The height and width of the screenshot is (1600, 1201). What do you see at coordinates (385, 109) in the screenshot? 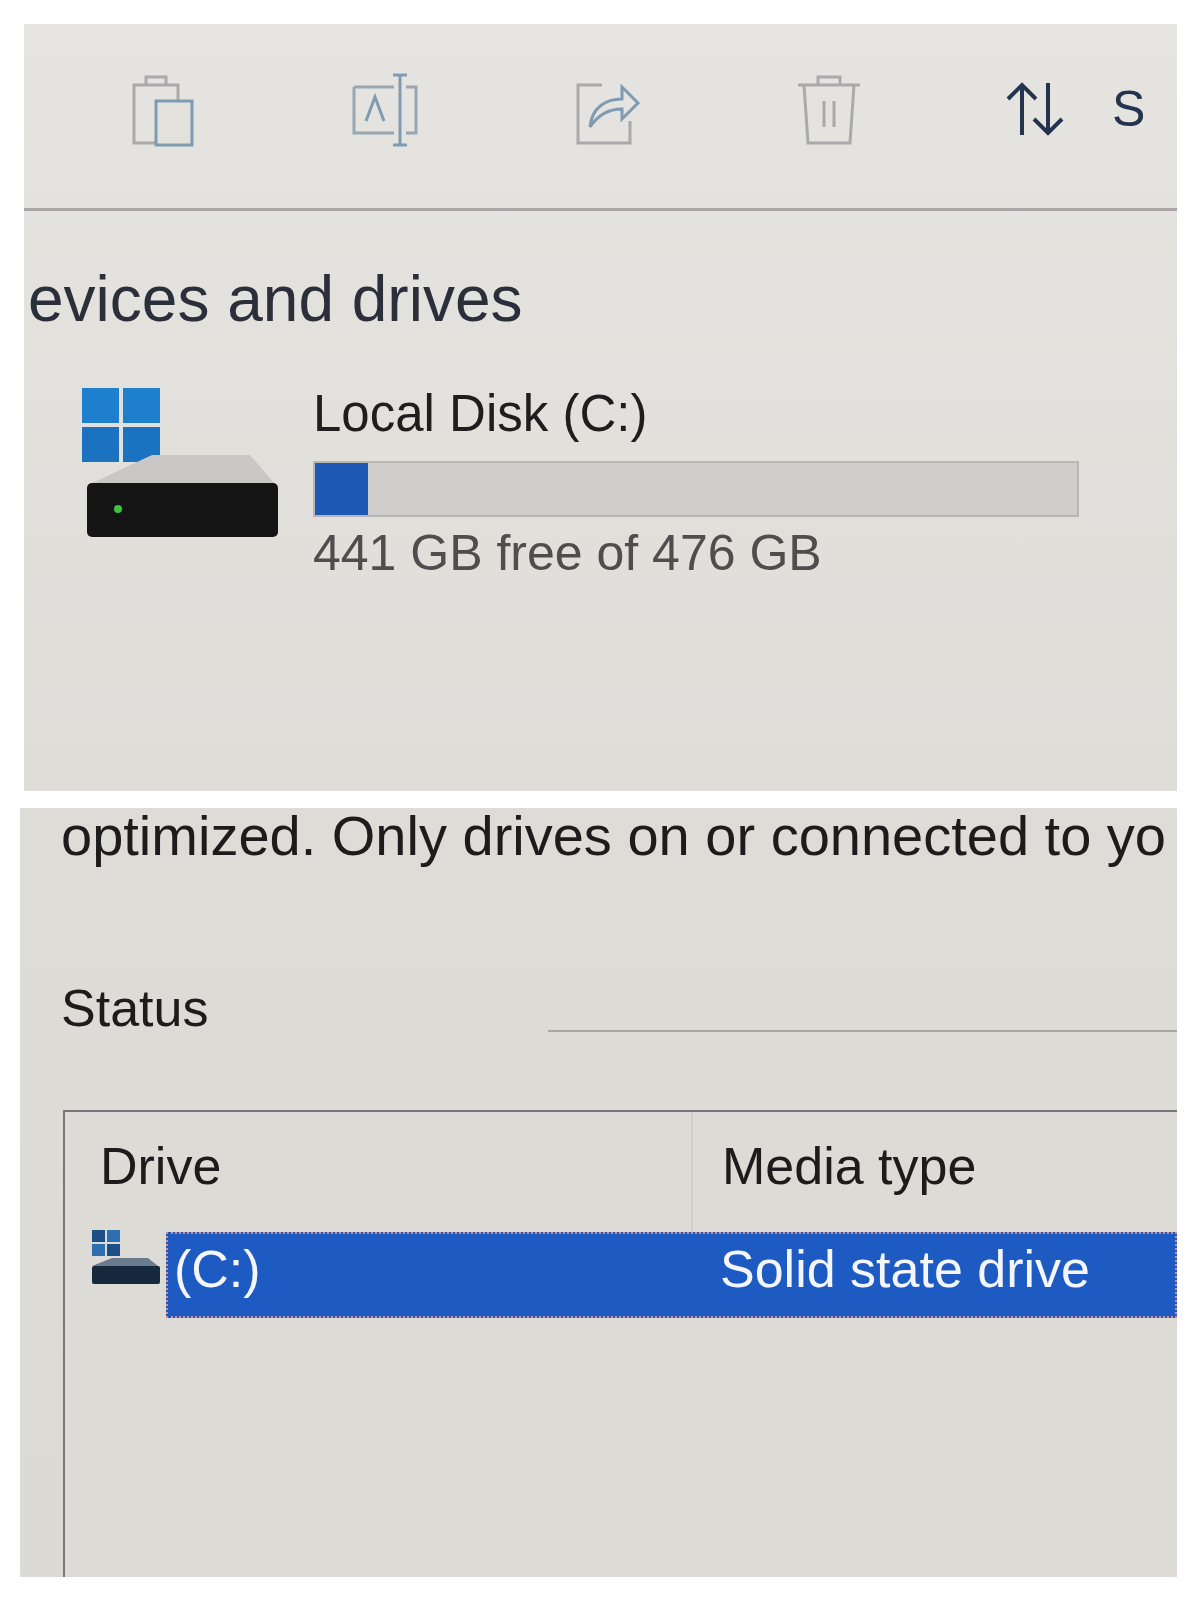
I see `rename-icon` at bounding box center [385, 109].